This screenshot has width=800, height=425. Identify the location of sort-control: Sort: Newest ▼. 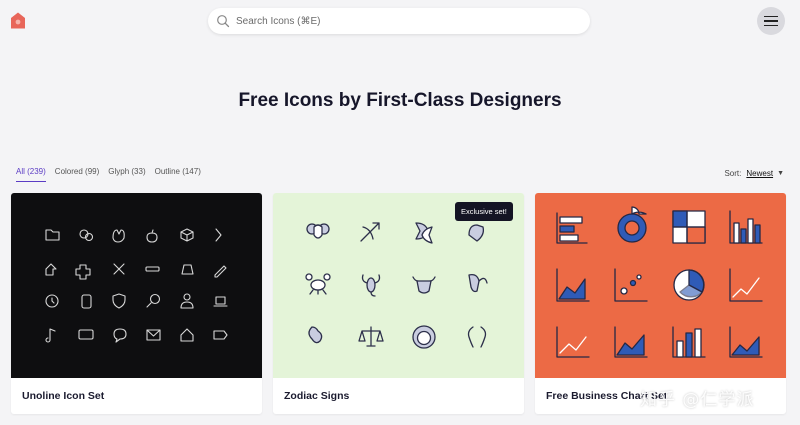
(754, 173).